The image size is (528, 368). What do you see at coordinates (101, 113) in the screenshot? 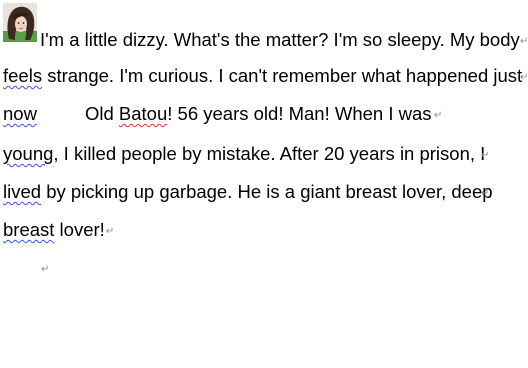
I see `line-3-text: Old` at bounding box center [101, 113].